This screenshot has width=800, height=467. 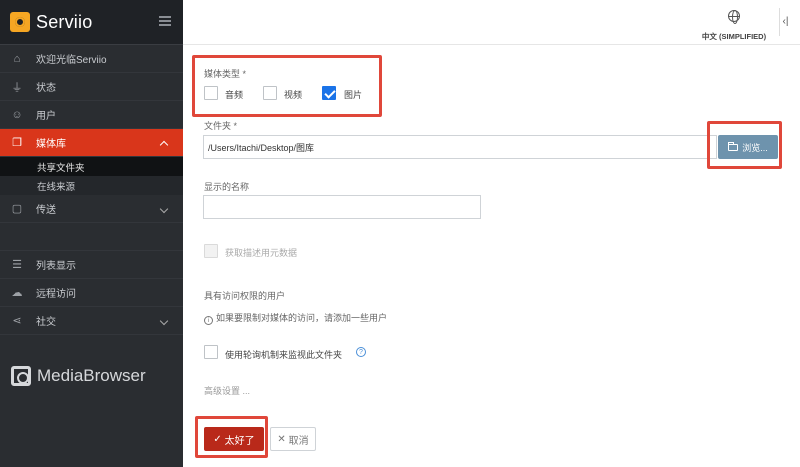 I want to click on serviio-logo-icon, so click(x=20, y=22).